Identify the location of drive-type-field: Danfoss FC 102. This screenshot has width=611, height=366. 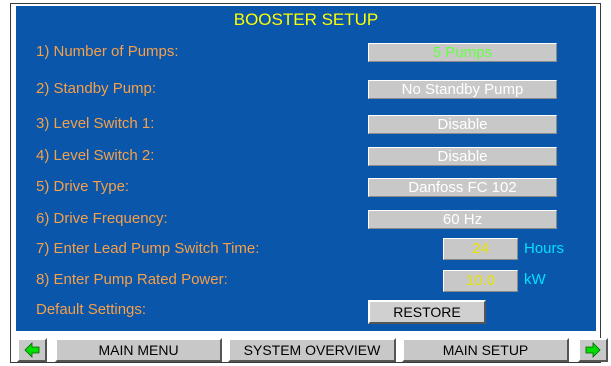
(462, 187).